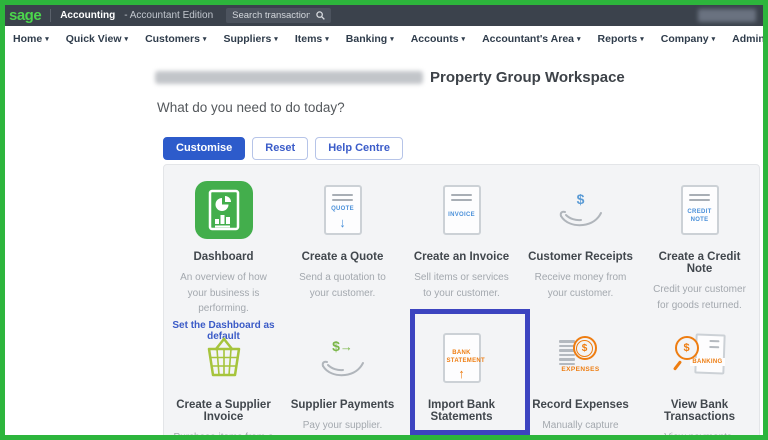 Image resolution: width=768 pixels, height=440 pixels. What do you see at coordinates (88, 15) in the screenshot?
I see `product-name: Accounting` at bounding box center [88, 15].